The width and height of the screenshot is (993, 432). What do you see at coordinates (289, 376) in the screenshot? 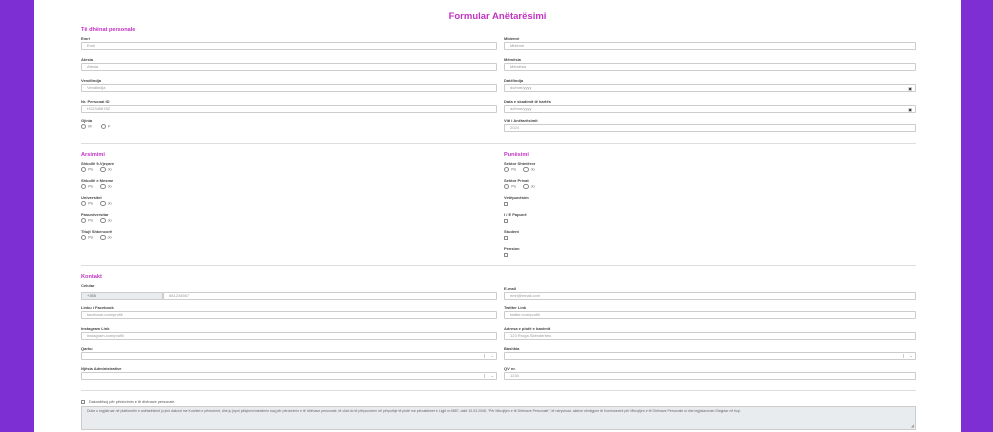
I see `njesia-select: ⌄` at bounding box center [289, 376].